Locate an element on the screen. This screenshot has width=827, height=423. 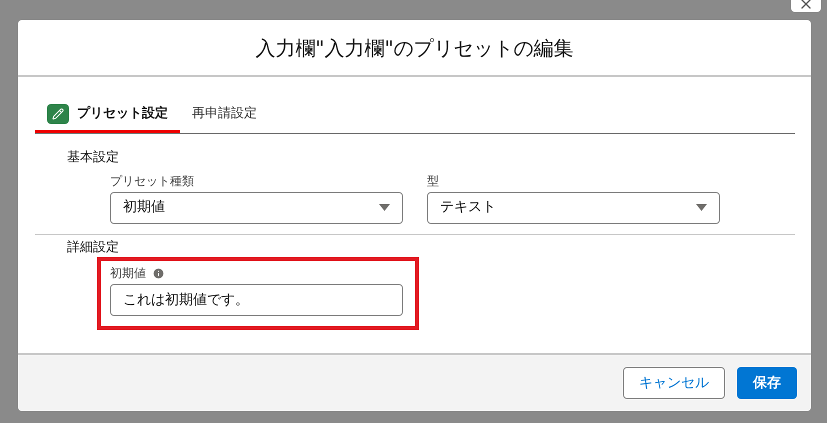
tab: プリセット設定 is located at coordinates (107, 115).